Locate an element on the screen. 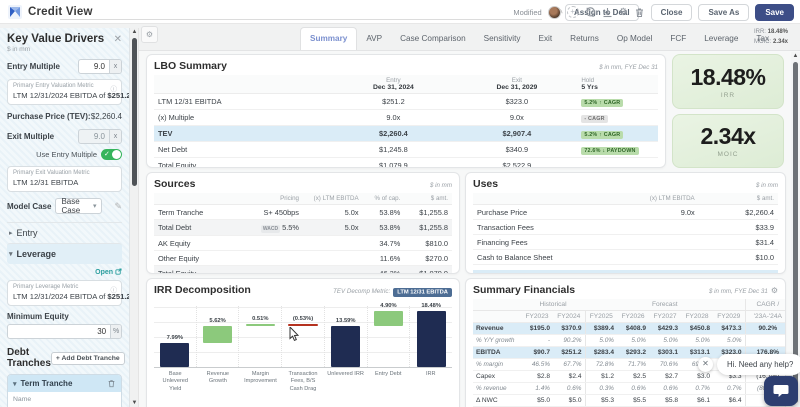  column-header: $ amt. is located at coordinates (428, 199).